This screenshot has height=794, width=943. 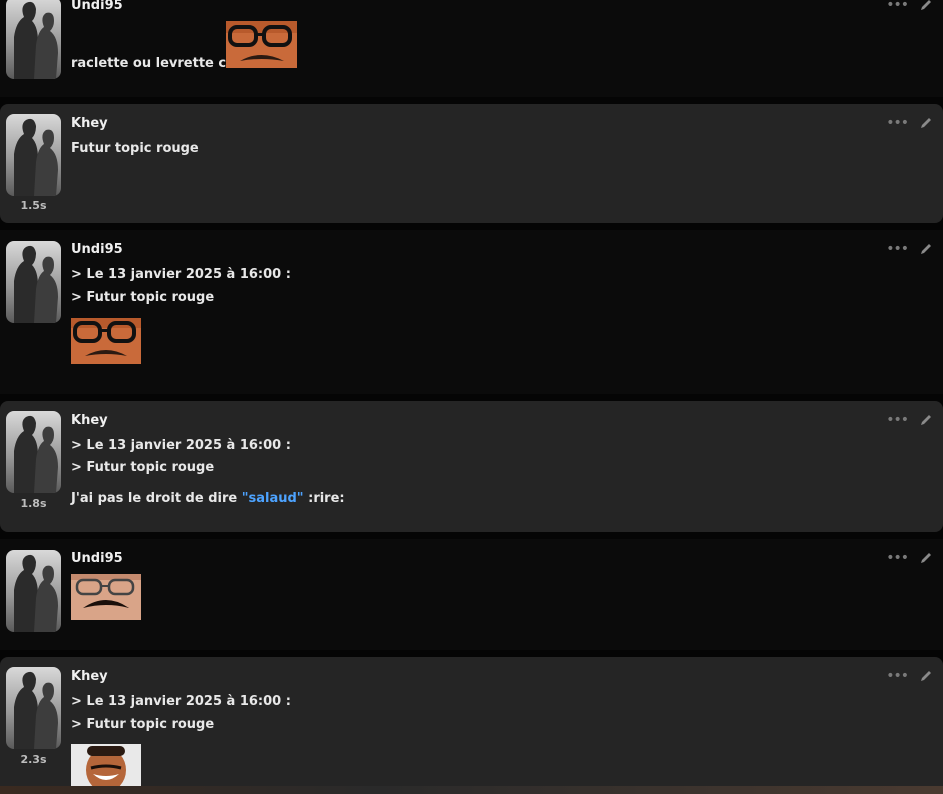 I want to click on message-text: raclette ou levrette clé ?, so click(x=161, y=63).